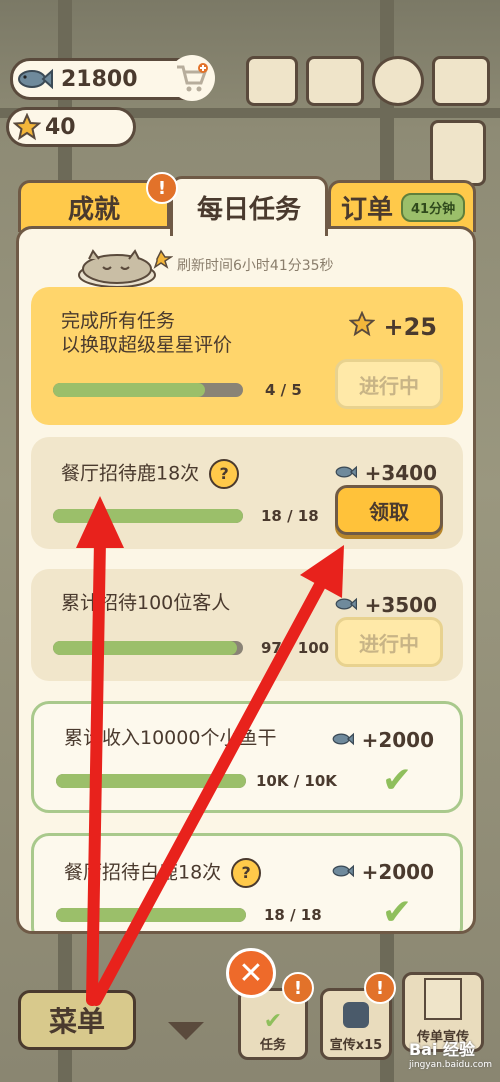 The width and height of the screenshot is (500, 1082). Describe the element at coordinates (356, 1045) in the screenshot. I see `promotion-button-label: 宣传x15` at that location.